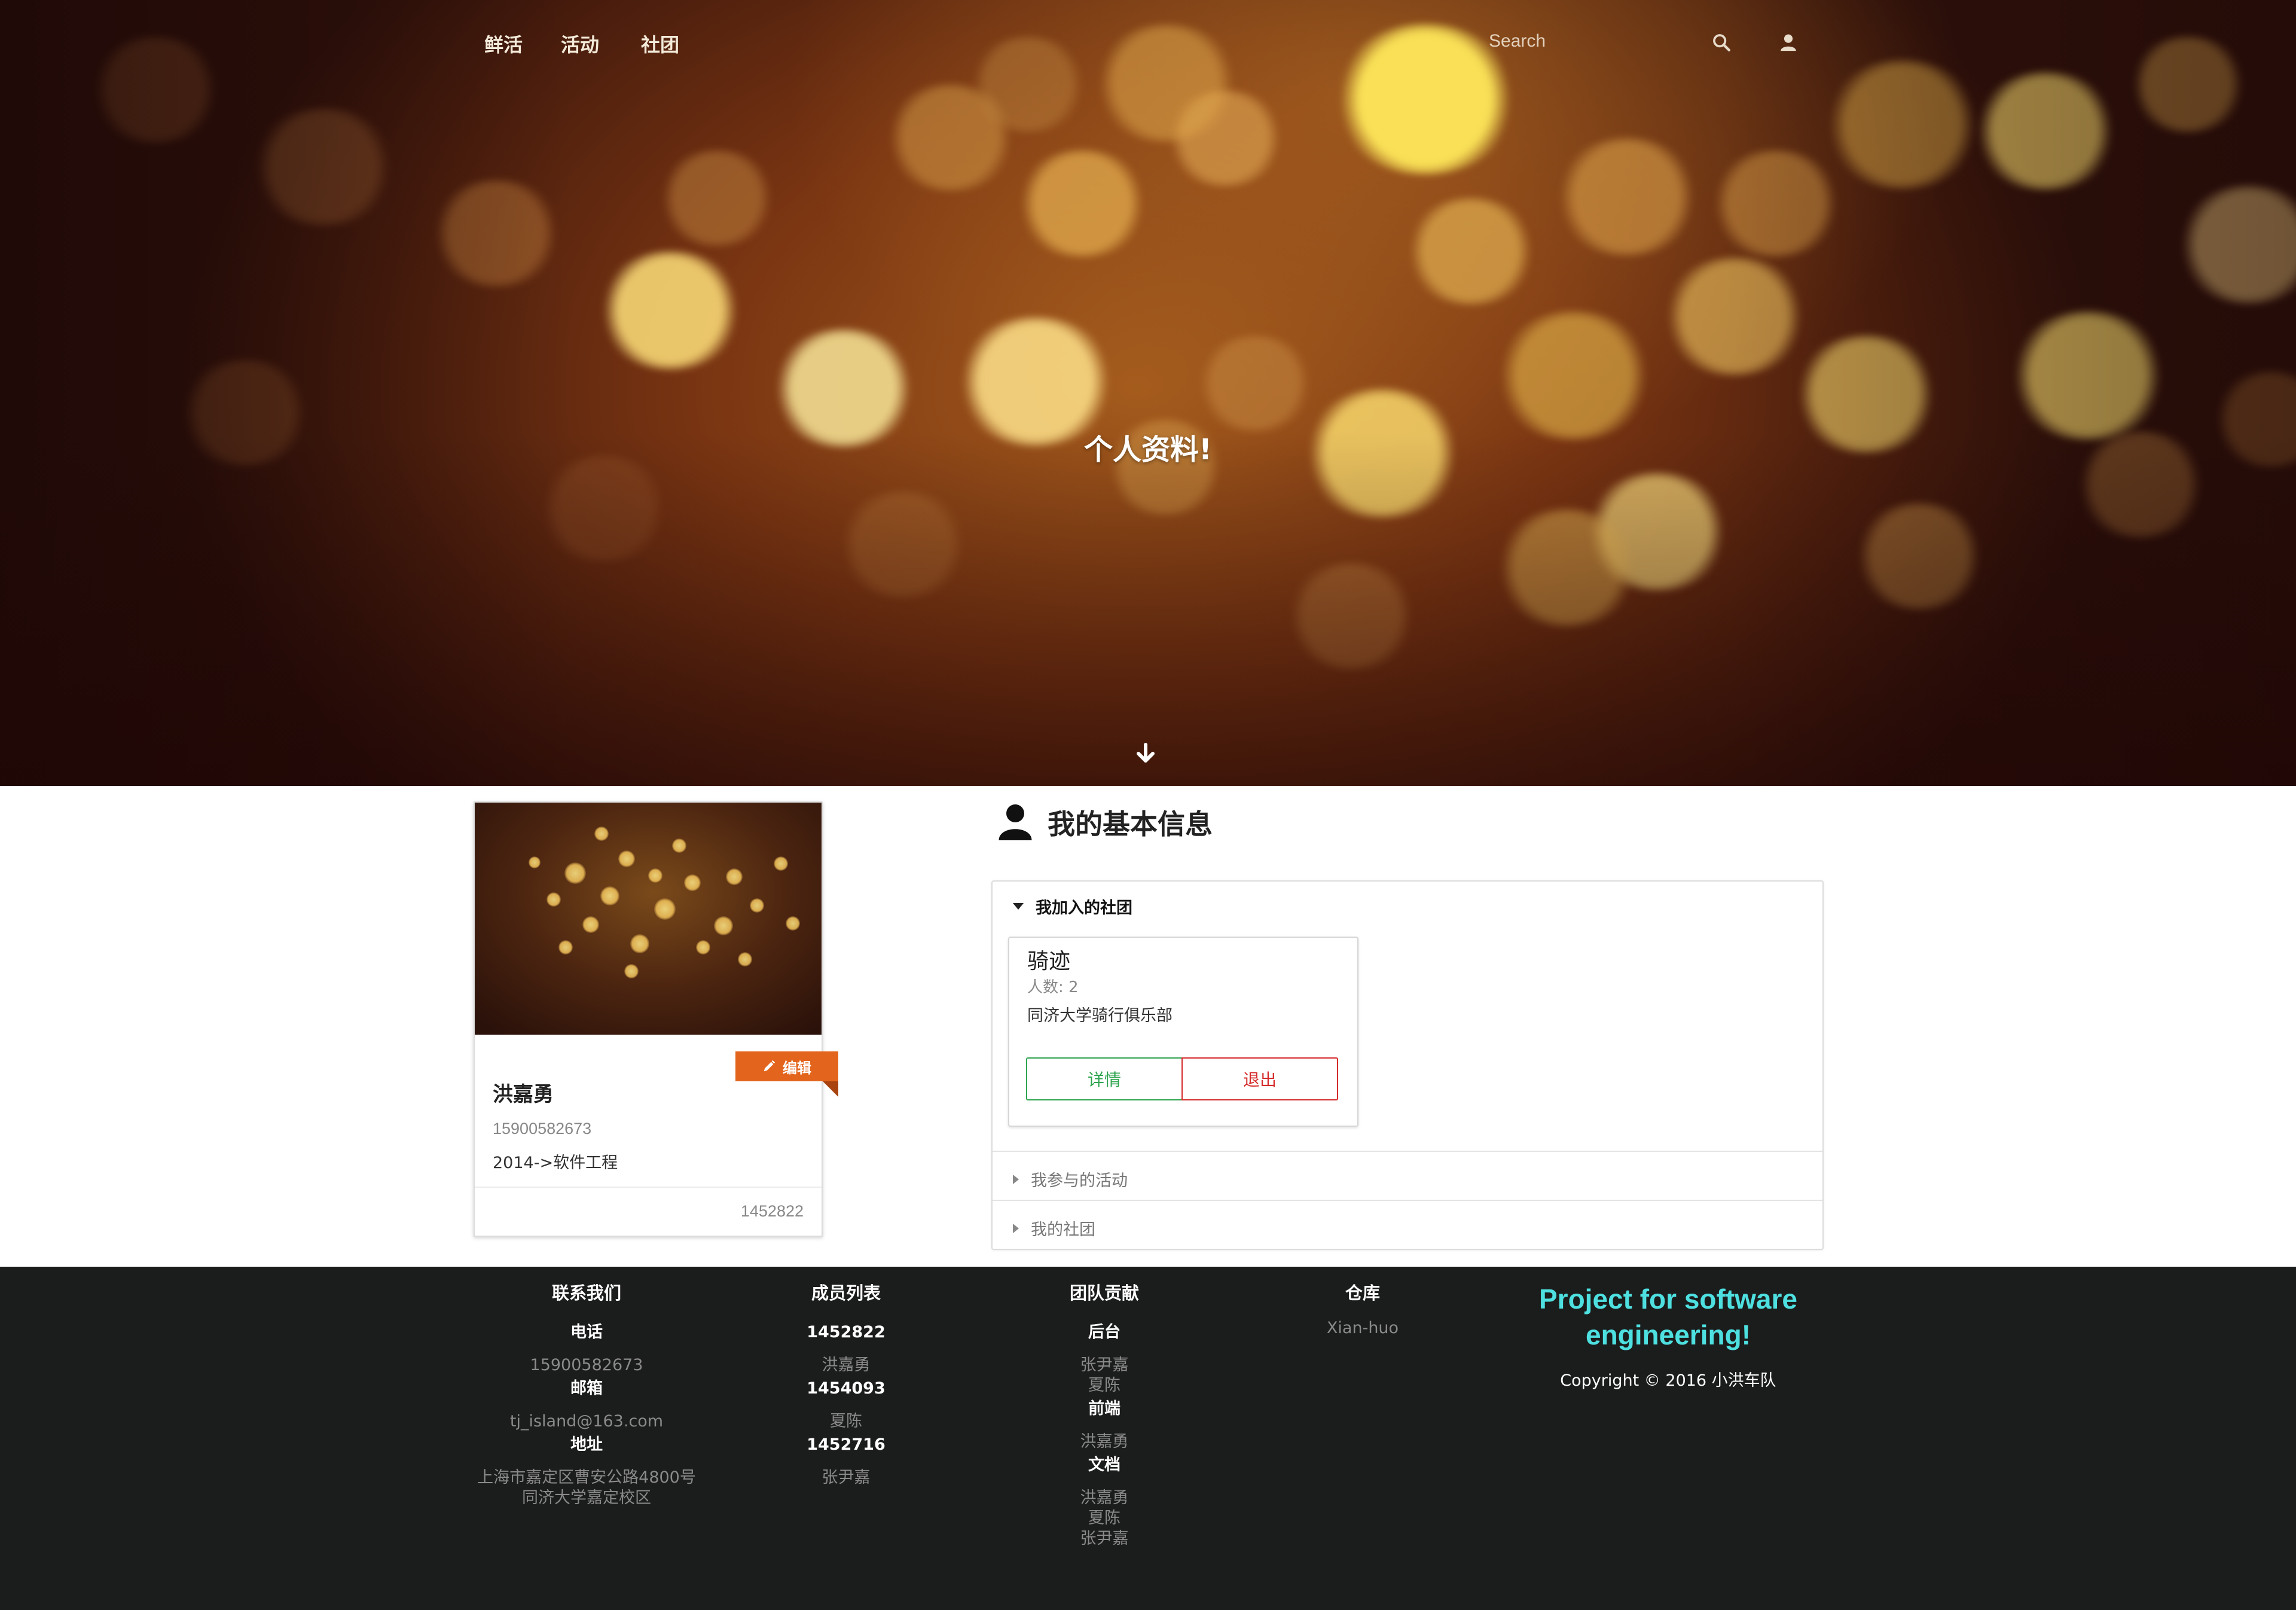  I want to click on footer-repository: 仓库 Xian-huo, so click(1362, 1310).